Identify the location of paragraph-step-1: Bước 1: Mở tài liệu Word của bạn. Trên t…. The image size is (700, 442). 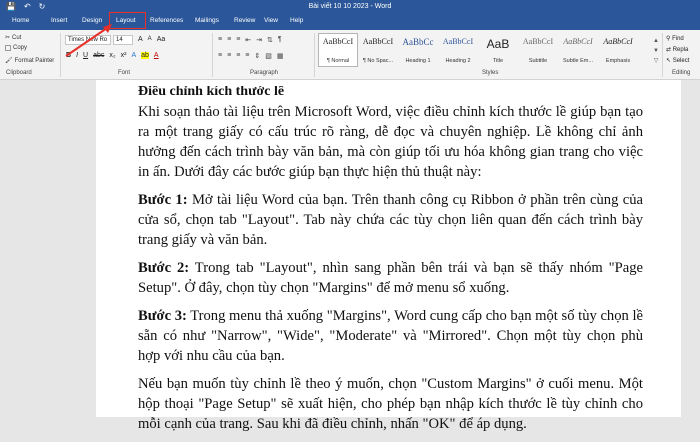
(391, 220).